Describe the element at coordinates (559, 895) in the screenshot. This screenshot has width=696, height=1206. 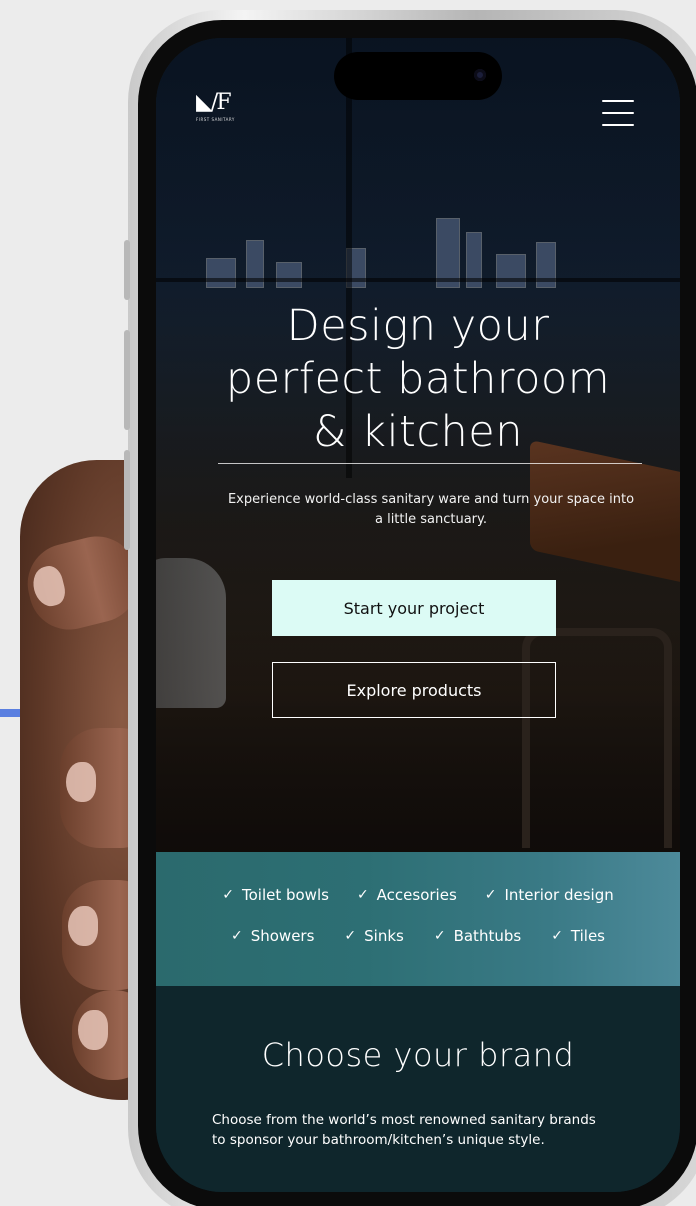
I see `category-label: Interior design` at that location.